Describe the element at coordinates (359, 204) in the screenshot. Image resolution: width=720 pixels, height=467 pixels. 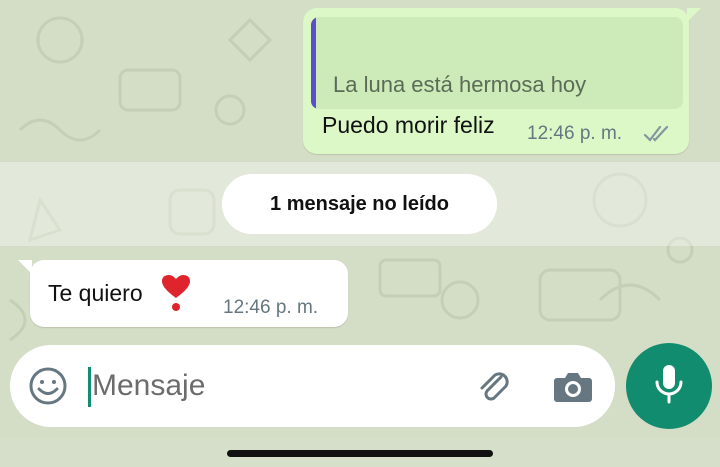
I see `unread-messages-divider: 1 mensaje no leído` at that location.